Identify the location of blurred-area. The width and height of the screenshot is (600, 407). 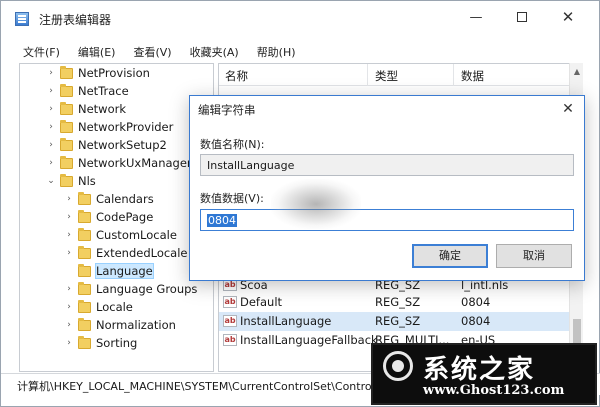
(316, 204).